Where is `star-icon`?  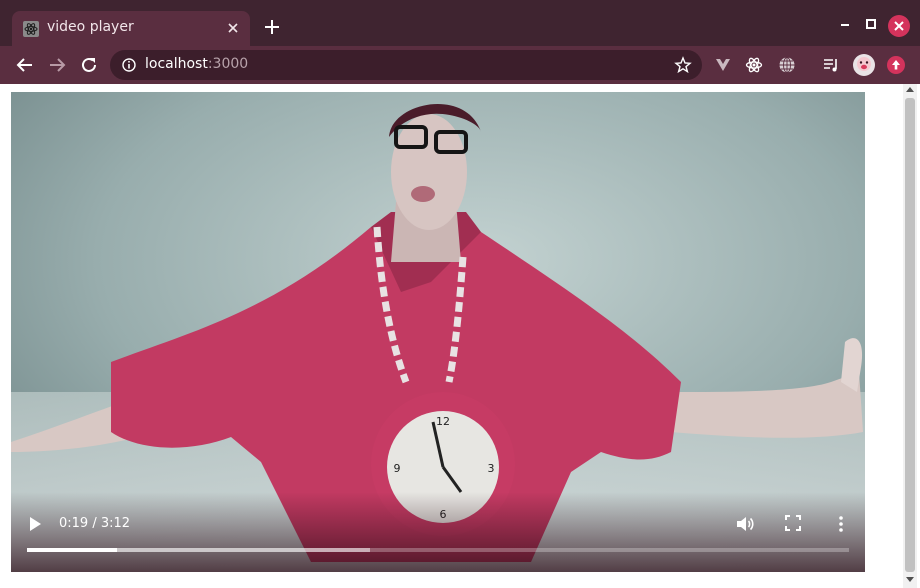
star-icon is located at coordinates (683, 65).